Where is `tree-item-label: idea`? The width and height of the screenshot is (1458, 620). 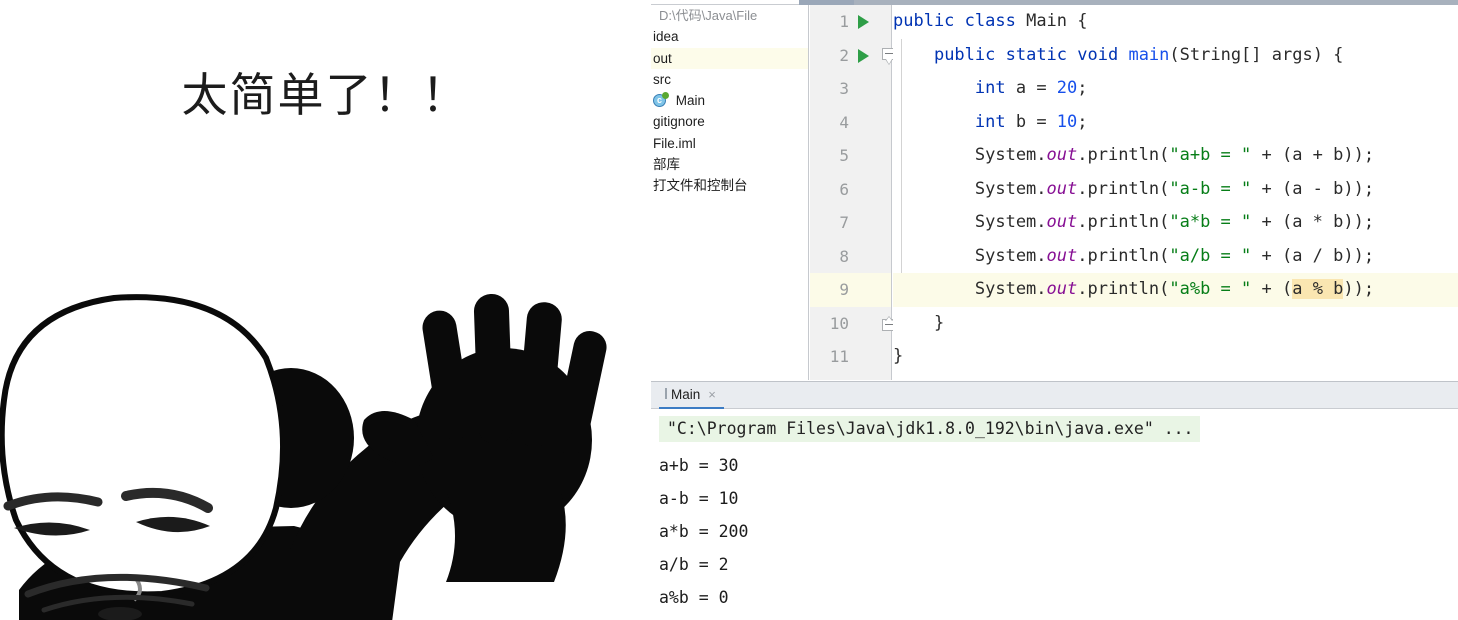
tree-item-label: idea is located at coordinates (666, 37).